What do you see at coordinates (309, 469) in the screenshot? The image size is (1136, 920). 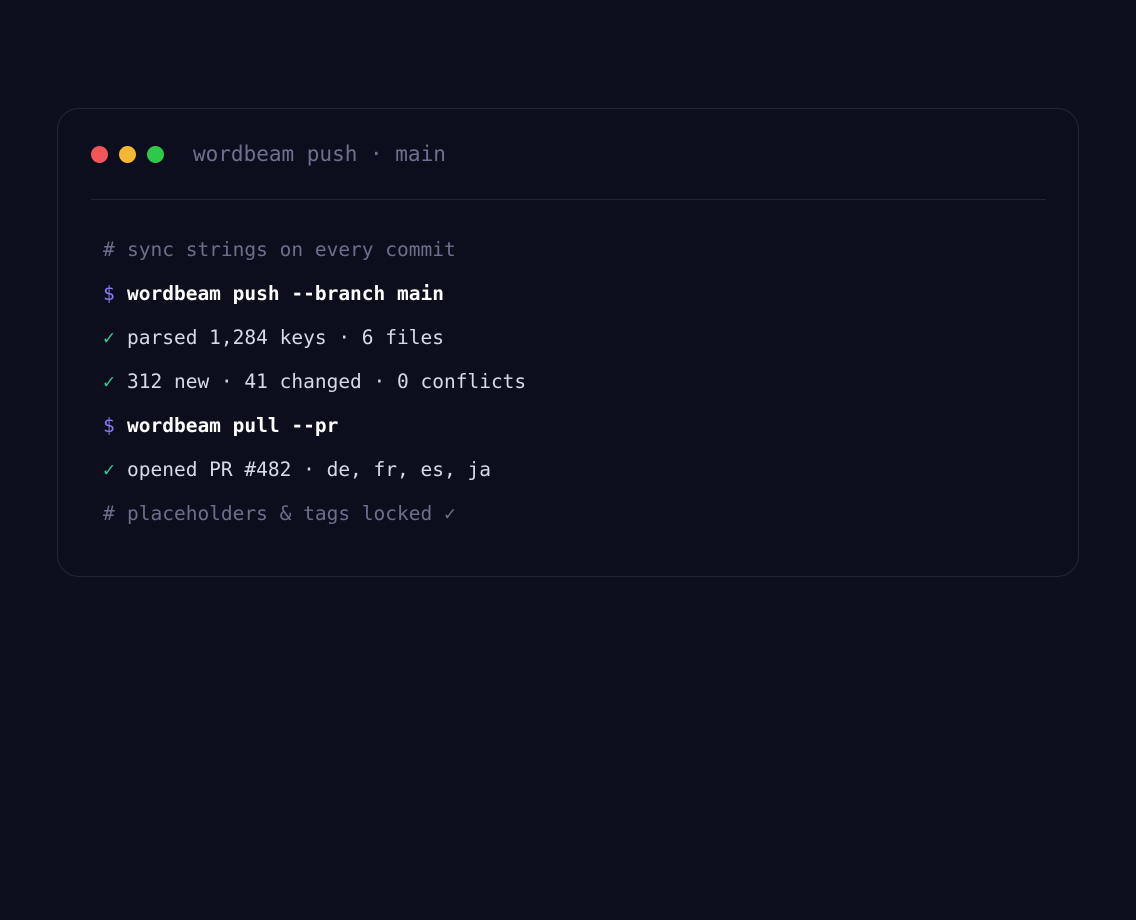 I see `line-text: opened PR #482 · de, fr, es, ja` at bounding box center [309, 469].